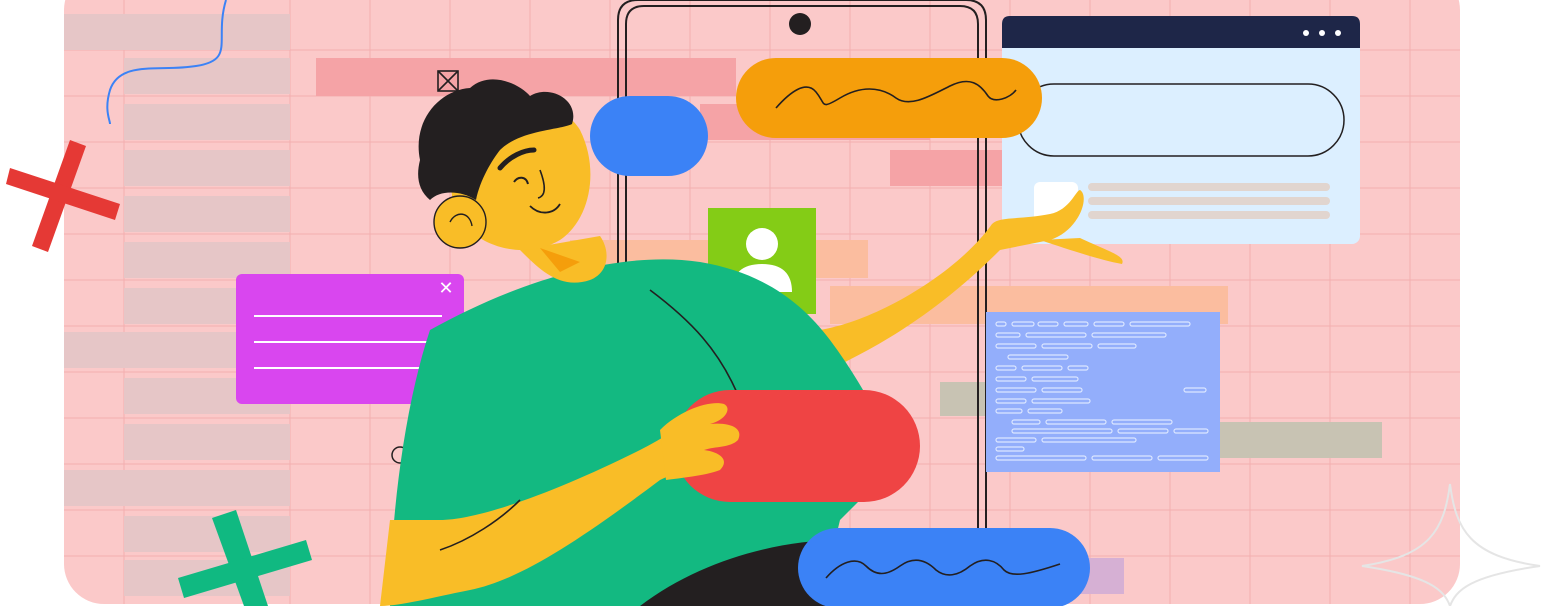 This screenshot has height=606, width=1544. What do you see at coordinates (446, 289) in the screenshot?
I see `close-icon: ✕` at bounding box center [446, 289].